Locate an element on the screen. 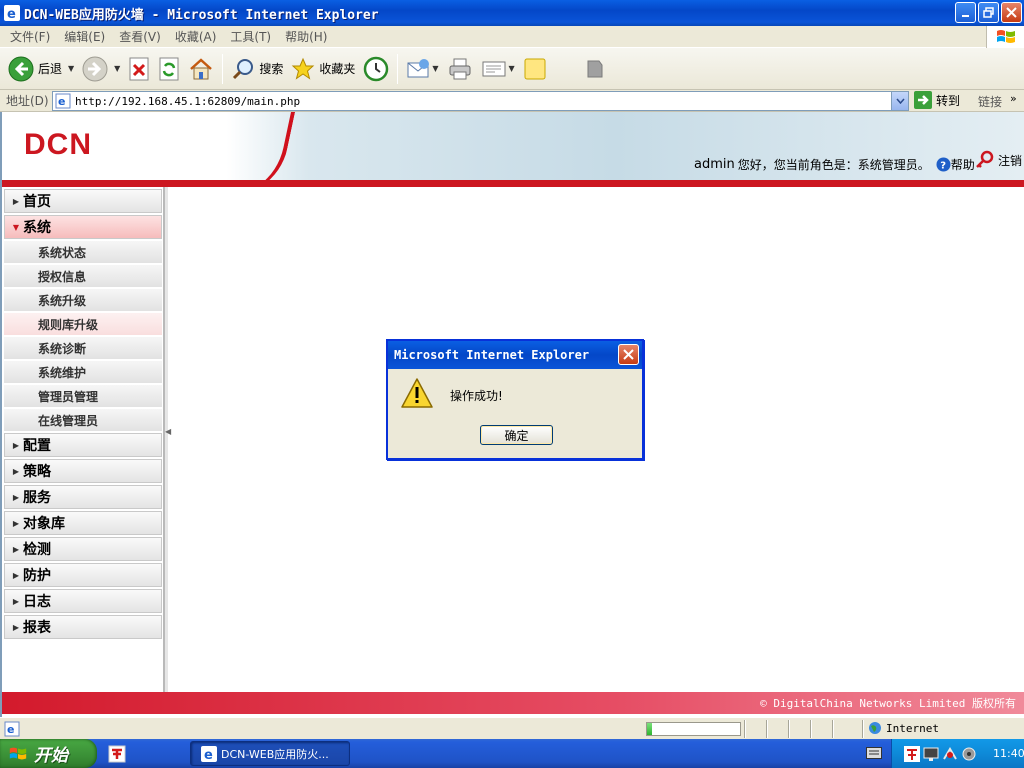 The height and width of the screenshot is (768, 1024). refresh-button is located at coordinates (169, 69).